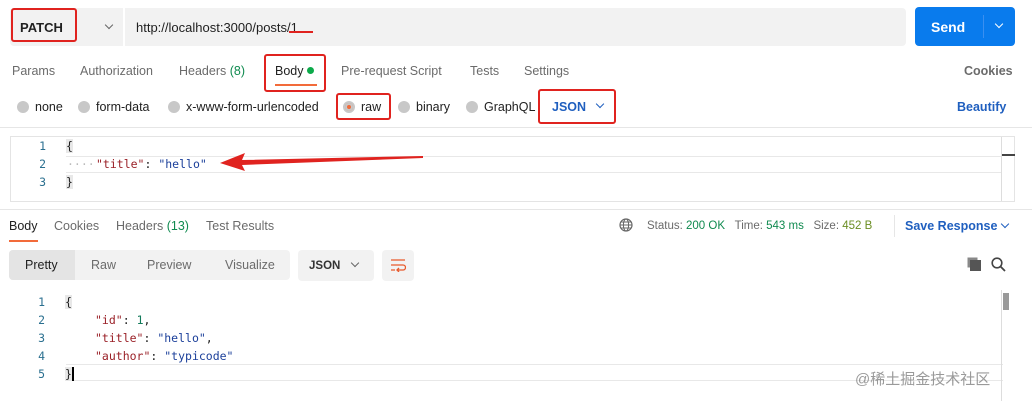  What do you see at coordinates (76, 226) in the screenshot?
I see `response-tab-cookies: Cookies` at bounding box center [76, 226].